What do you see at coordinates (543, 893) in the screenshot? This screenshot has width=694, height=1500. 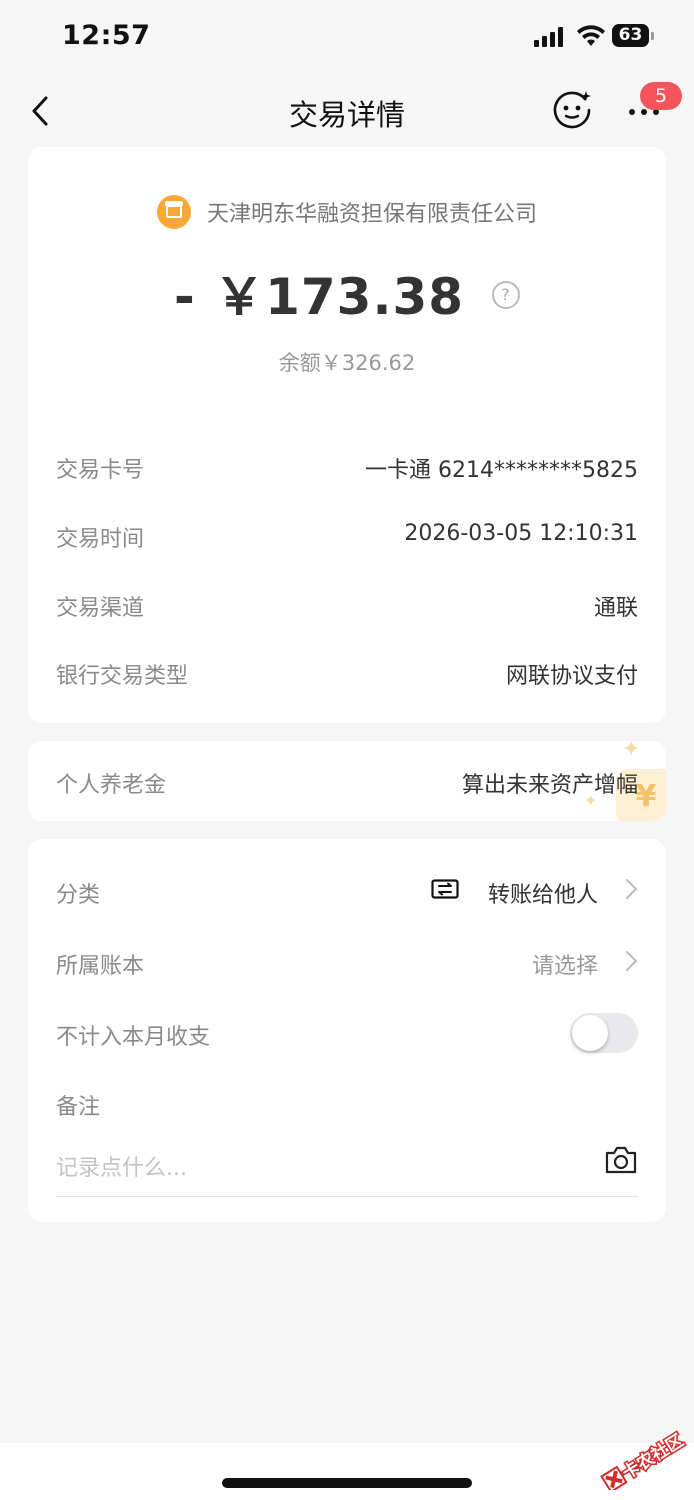 I see `category-value: 转账给他人` at bounding box center [543, 893].